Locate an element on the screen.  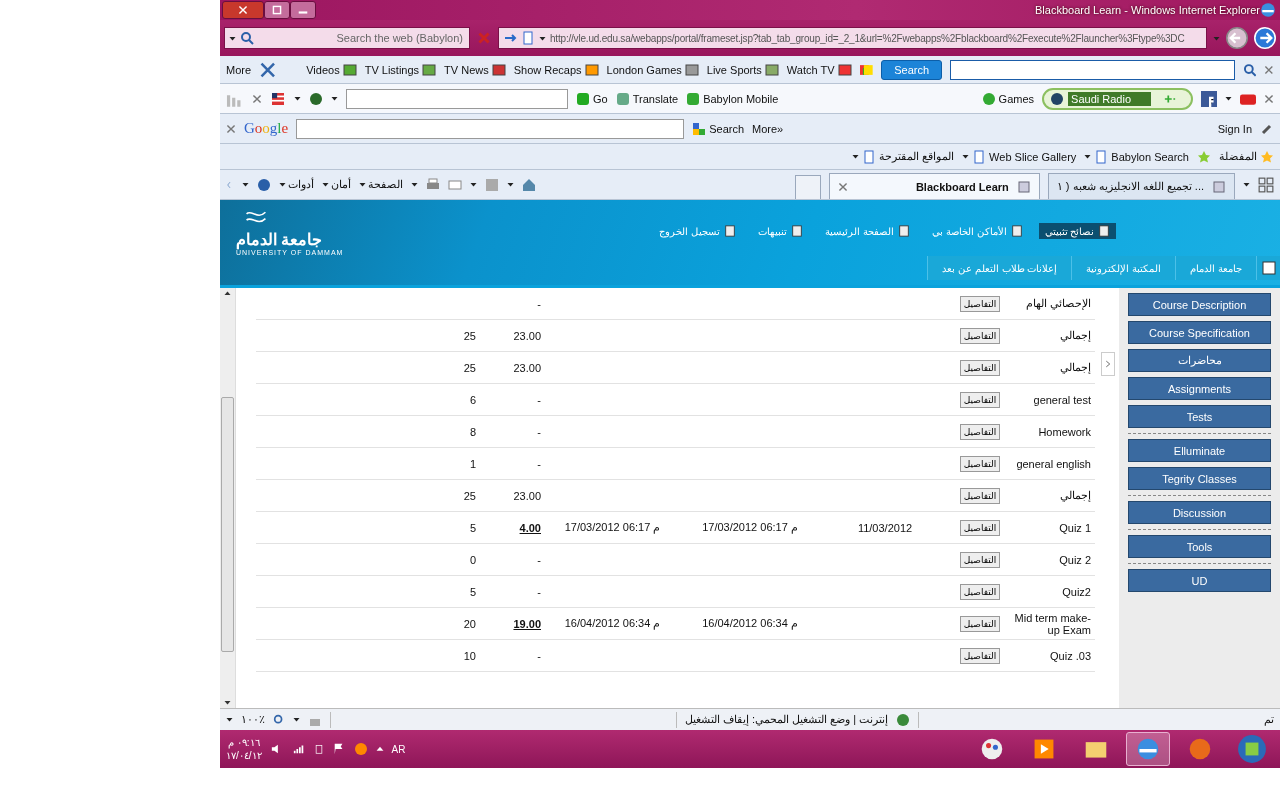
course-menu-button: Tegrity Classes is located at coordinates (1199, 478).